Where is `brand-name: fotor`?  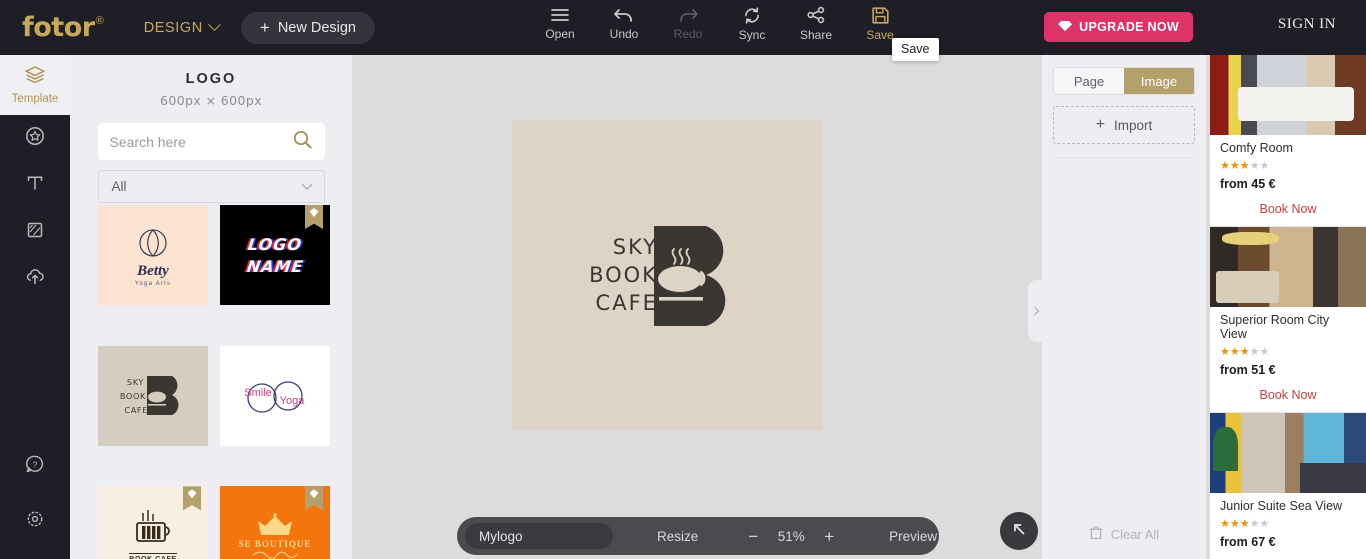 brand-name: fotor is located at coordinates (58, 27).